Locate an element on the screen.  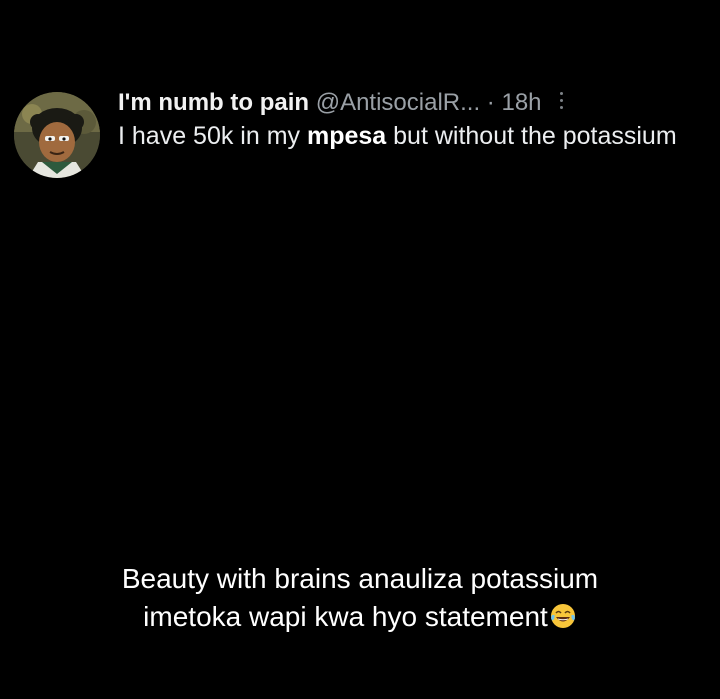
tears-of-joy-emoji-icon is located at coordinates (562, 616).